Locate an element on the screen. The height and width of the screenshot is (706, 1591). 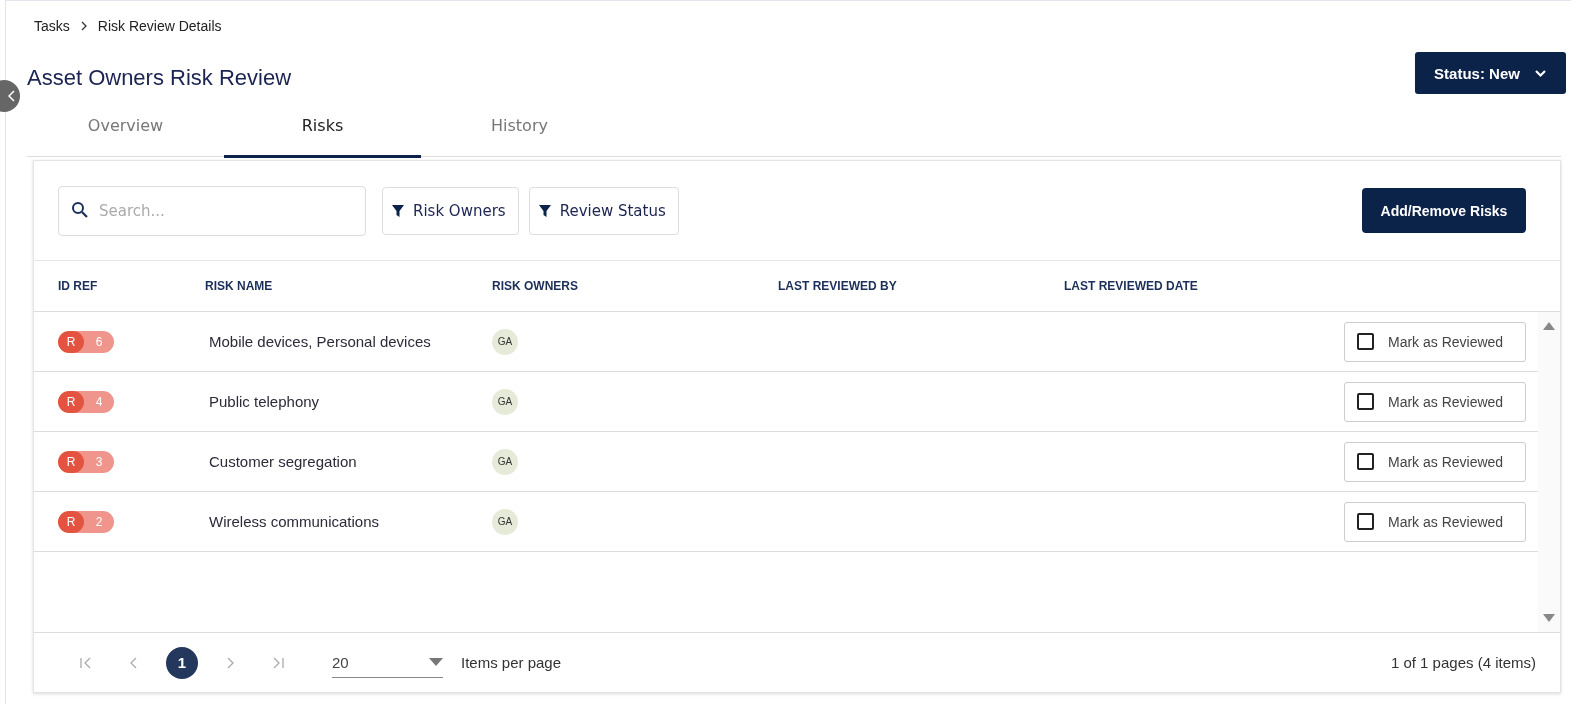
scroll-up-icon is located at coordinates (1549, 326).